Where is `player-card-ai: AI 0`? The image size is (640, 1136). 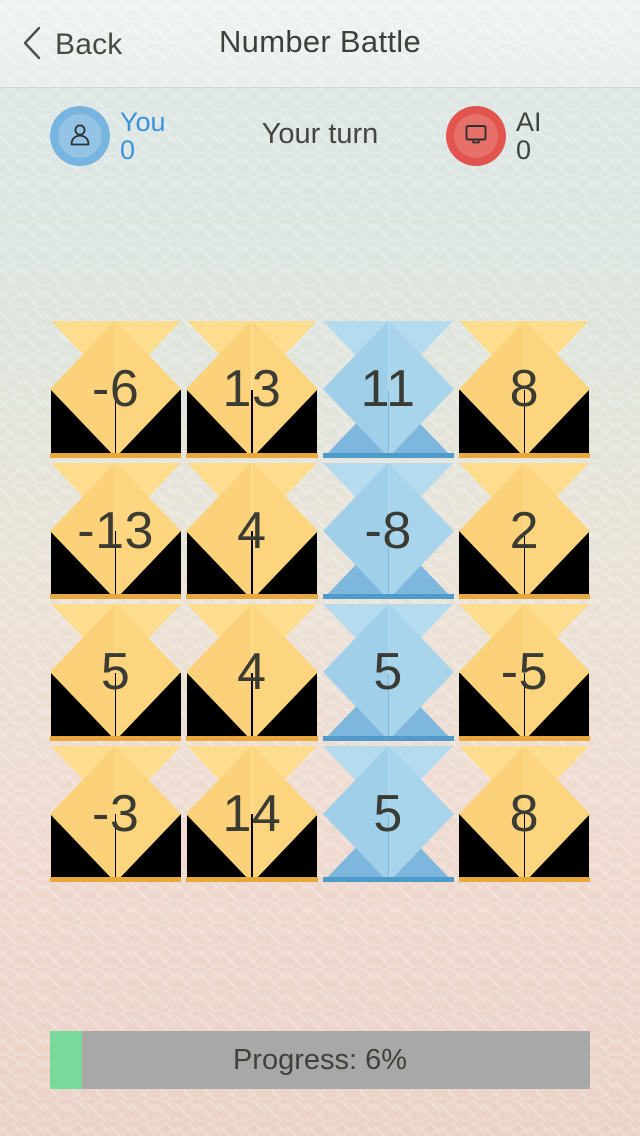
player-card-ai: AI 0 is located at coordinates (494, 136).